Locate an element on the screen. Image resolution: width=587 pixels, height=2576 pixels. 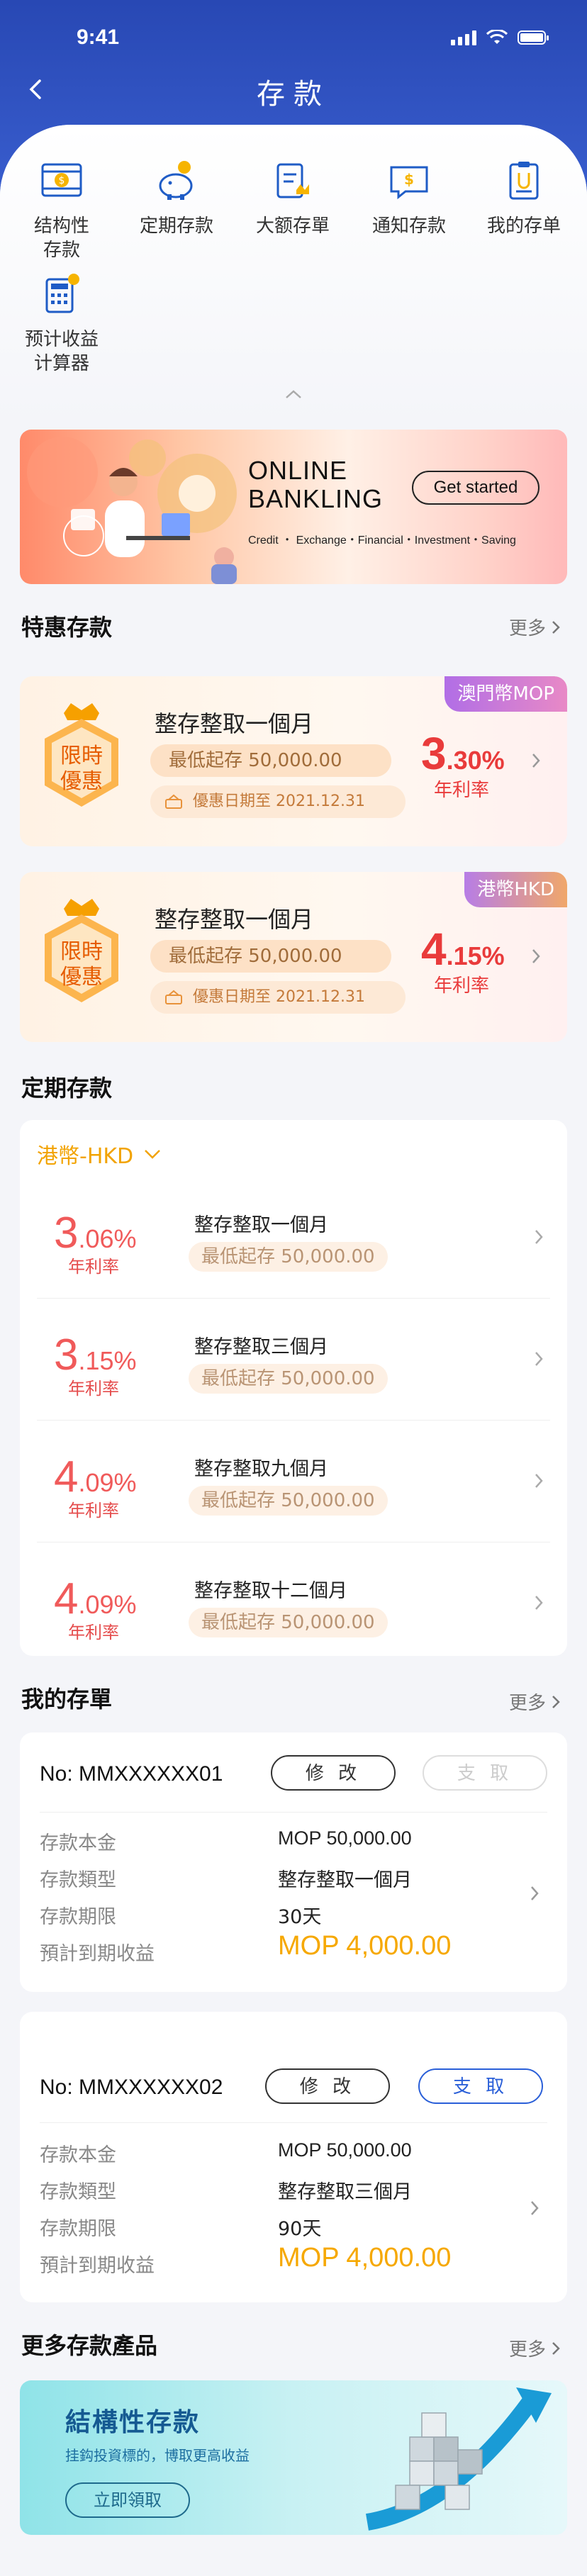
banner-title-line2: BANKLING is located at coordinates (316, 498).